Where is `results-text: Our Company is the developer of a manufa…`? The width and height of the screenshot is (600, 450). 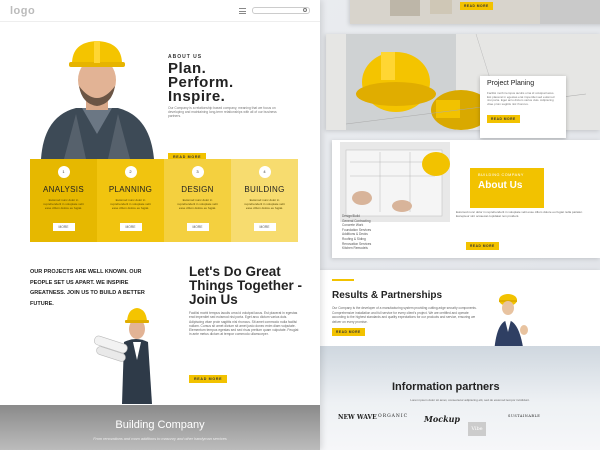
results-text: Our Company is the developer of a manufa… is located at coordinates (404, 315).